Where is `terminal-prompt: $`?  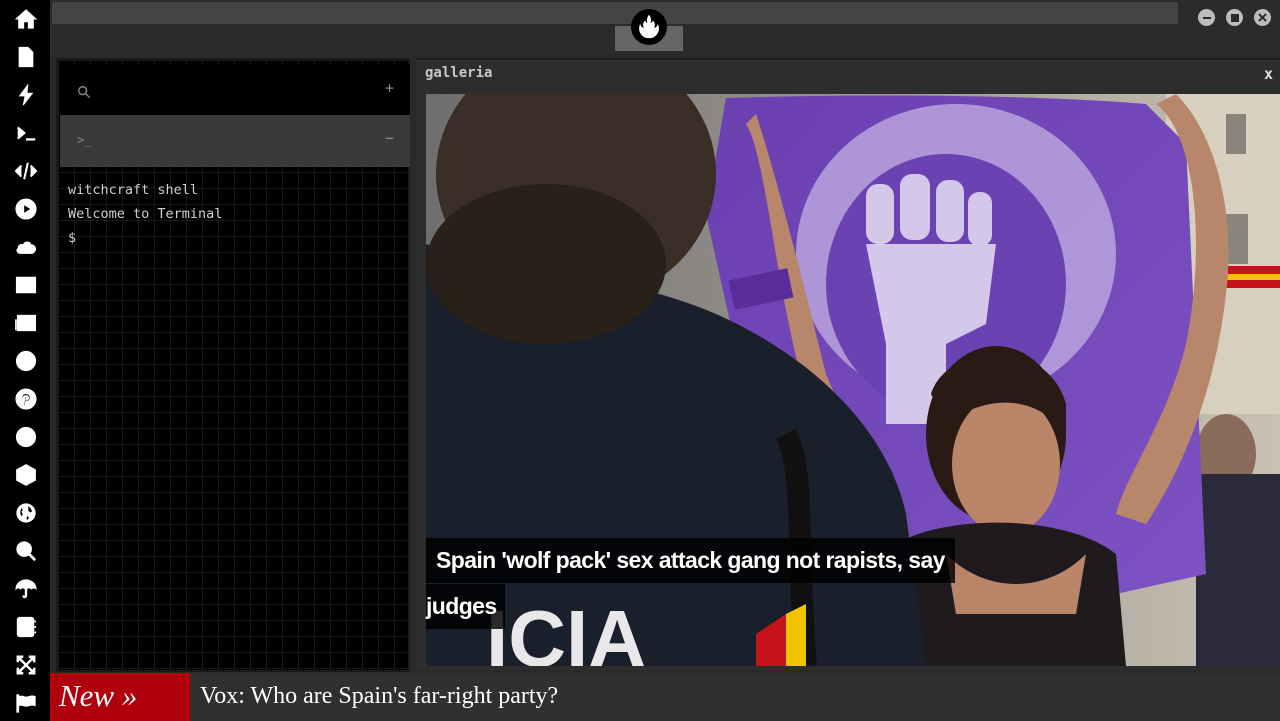 terminal-prompt: $ is located at coordinates (72, 238).